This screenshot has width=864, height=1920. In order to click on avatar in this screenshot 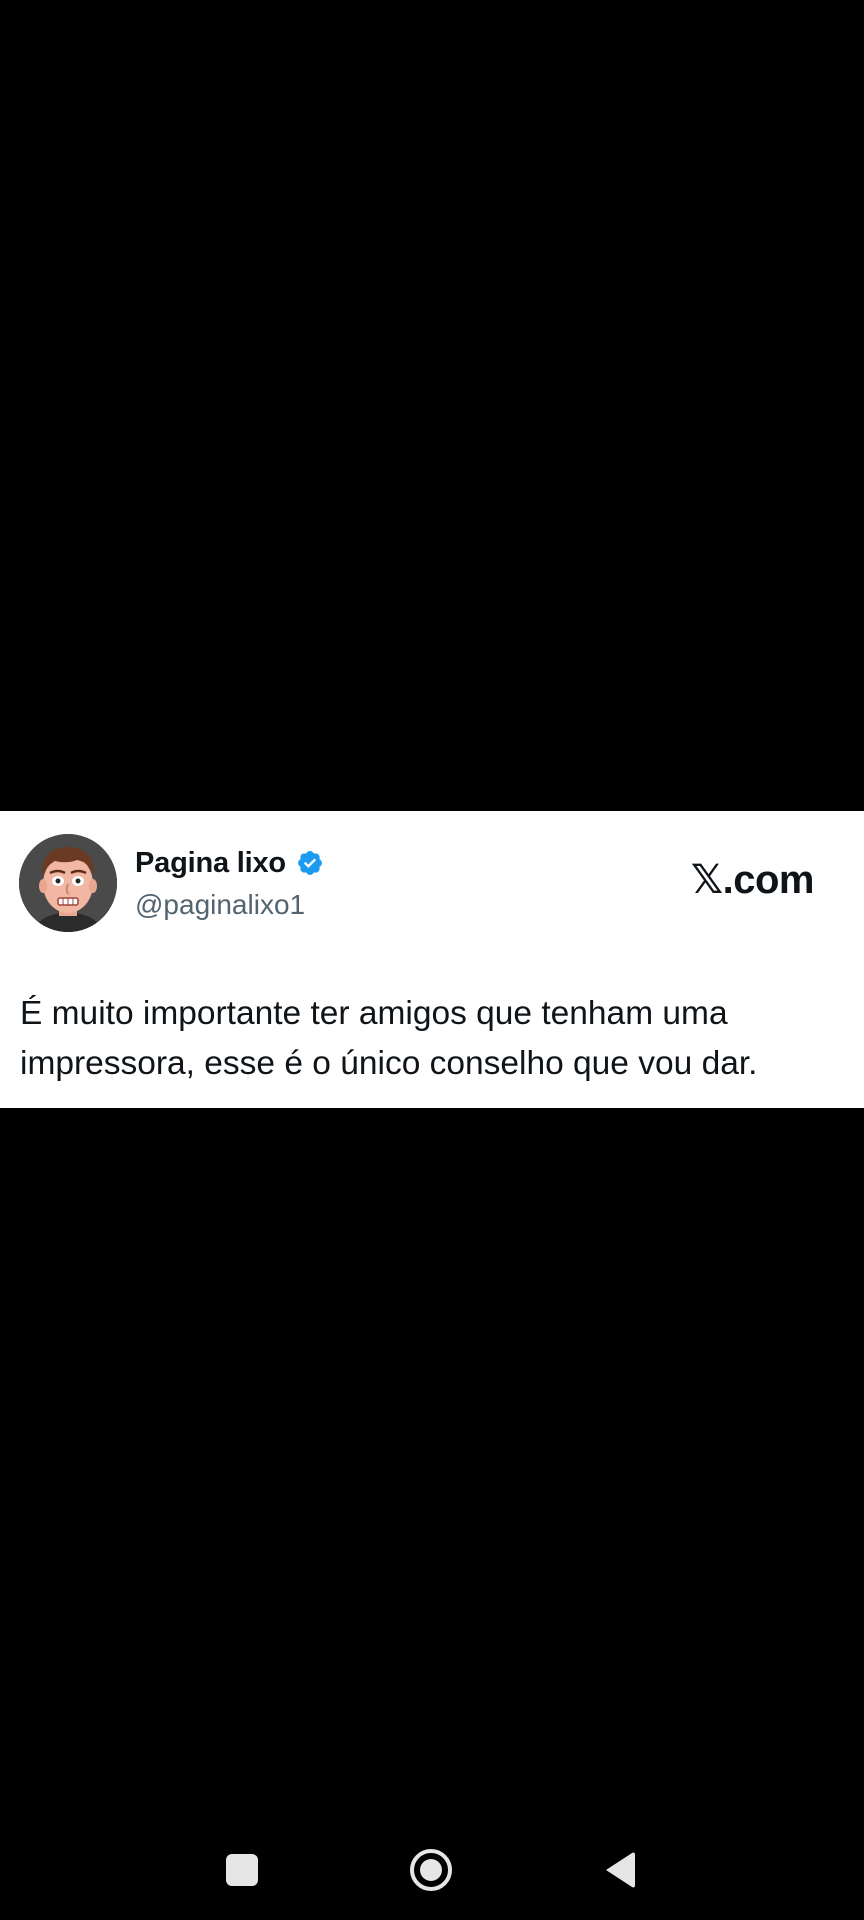, I will do `click(68, 883)`.